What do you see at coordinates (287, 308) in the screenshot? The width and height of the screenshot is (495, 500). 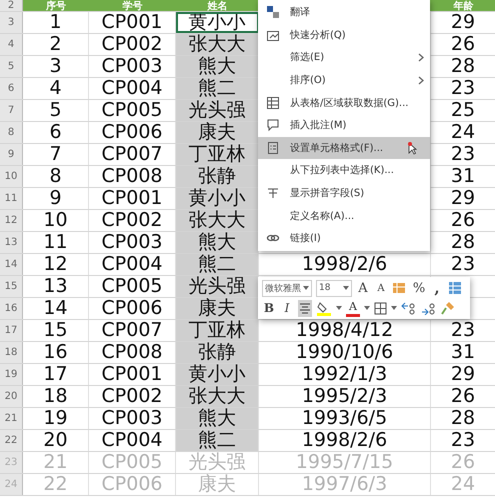 I see `italic-button: I` at bounding box center [287, 308].